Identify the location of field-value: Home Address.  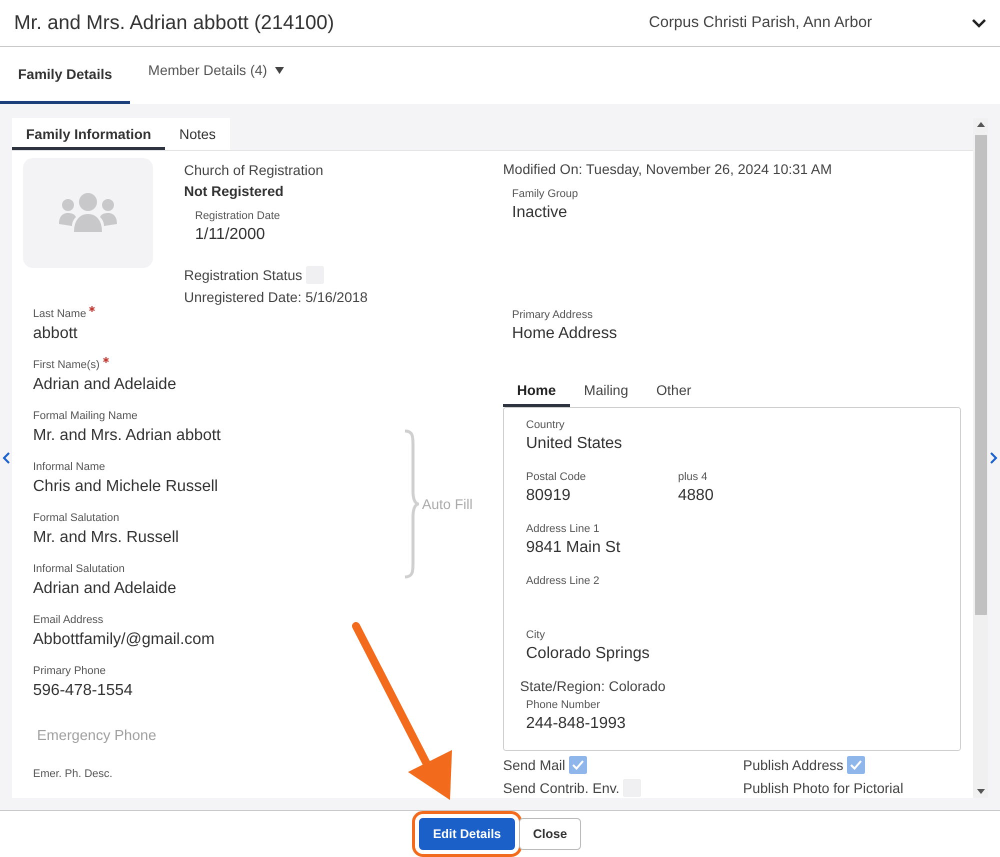
(565, 334).